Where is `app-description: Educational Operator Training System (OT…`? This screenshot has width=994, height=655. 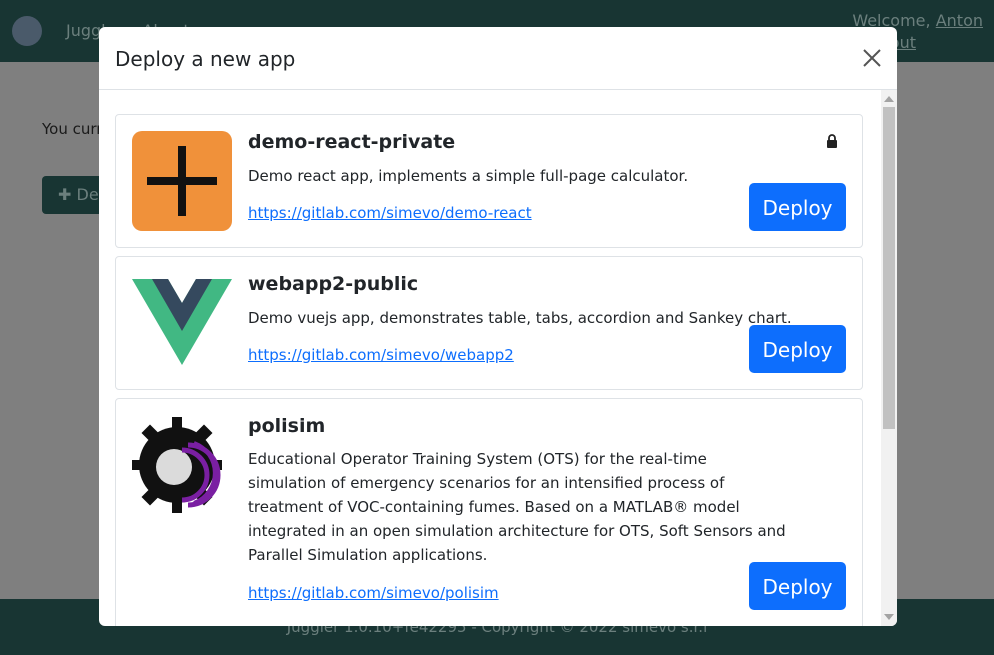 app-description: Educational Operator Training System (OT… is located at coordinates (517, 507).